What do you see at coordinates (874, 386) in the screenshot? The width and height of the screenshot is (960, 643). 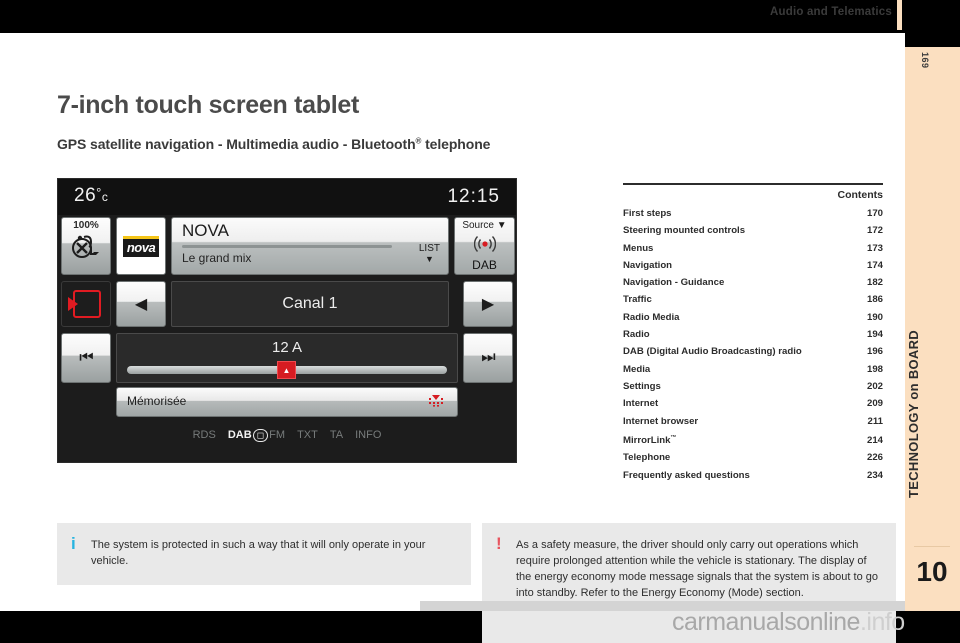 I see `contents-row-page: 202` at bounding box center [874, 386].